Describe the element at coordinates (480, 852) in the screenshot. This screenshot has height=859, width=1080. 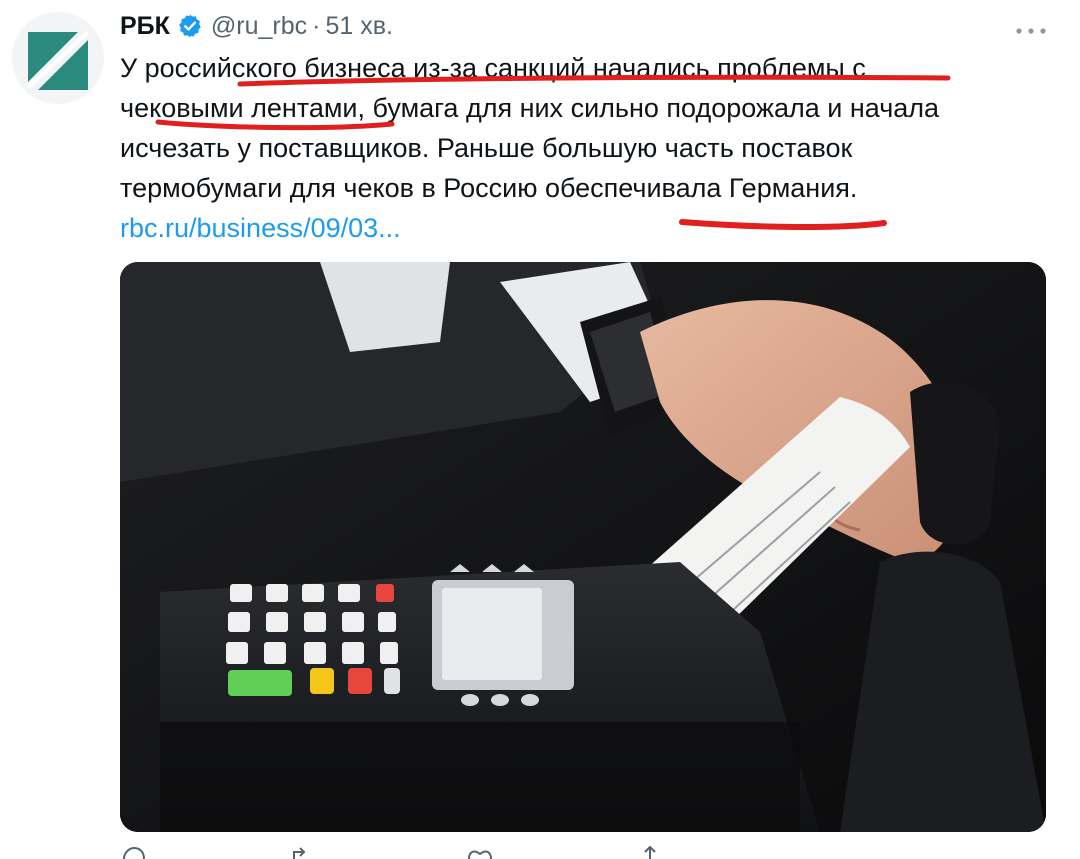
I see `like-icon` at that location.